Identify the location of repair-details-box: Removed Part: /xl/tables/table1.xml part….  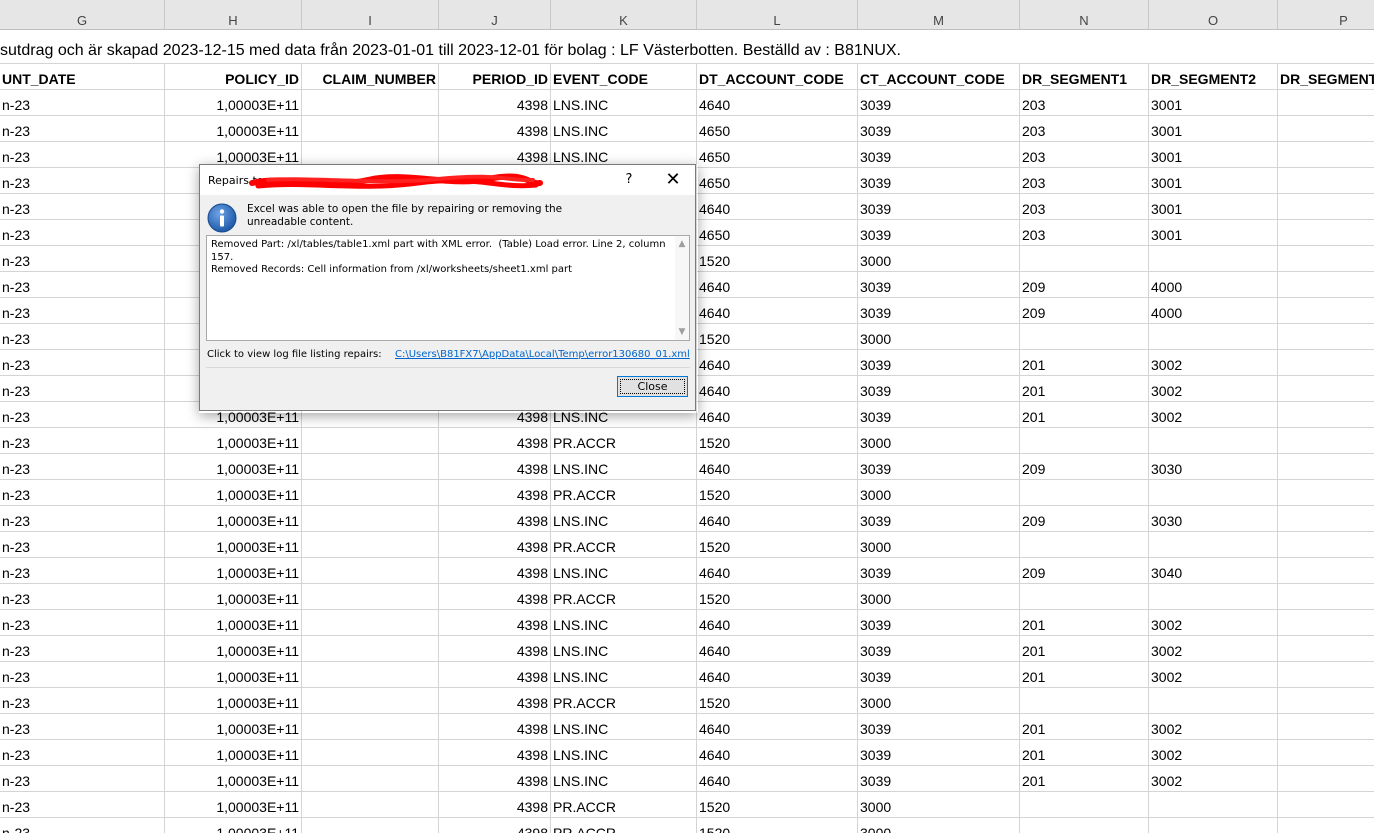
(448, 288).